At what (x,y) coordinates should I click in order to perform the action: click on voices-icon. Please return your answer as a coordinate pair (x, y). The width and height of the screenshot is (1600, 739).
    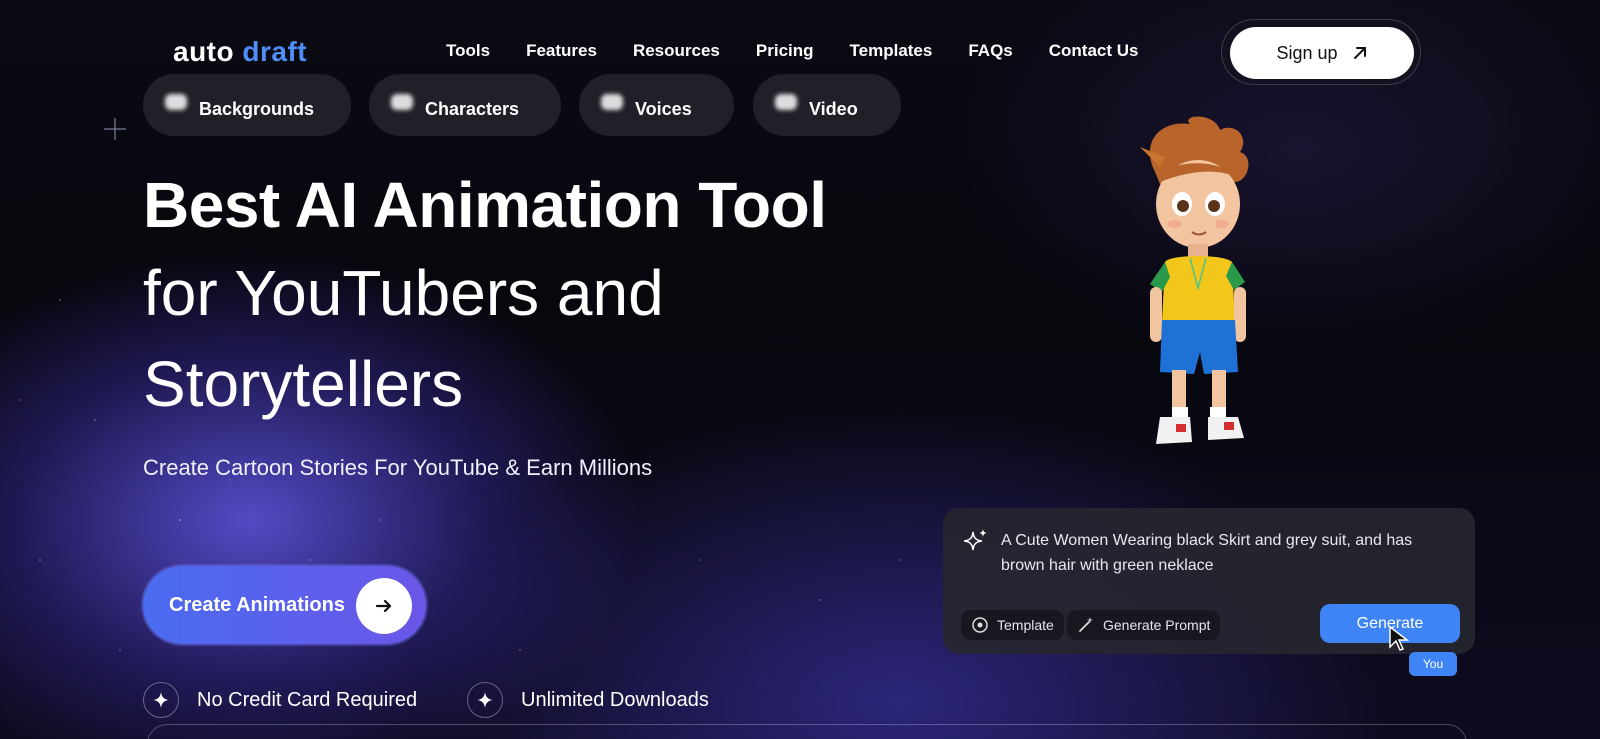
    Looking at the image, I should click on (612, 102).